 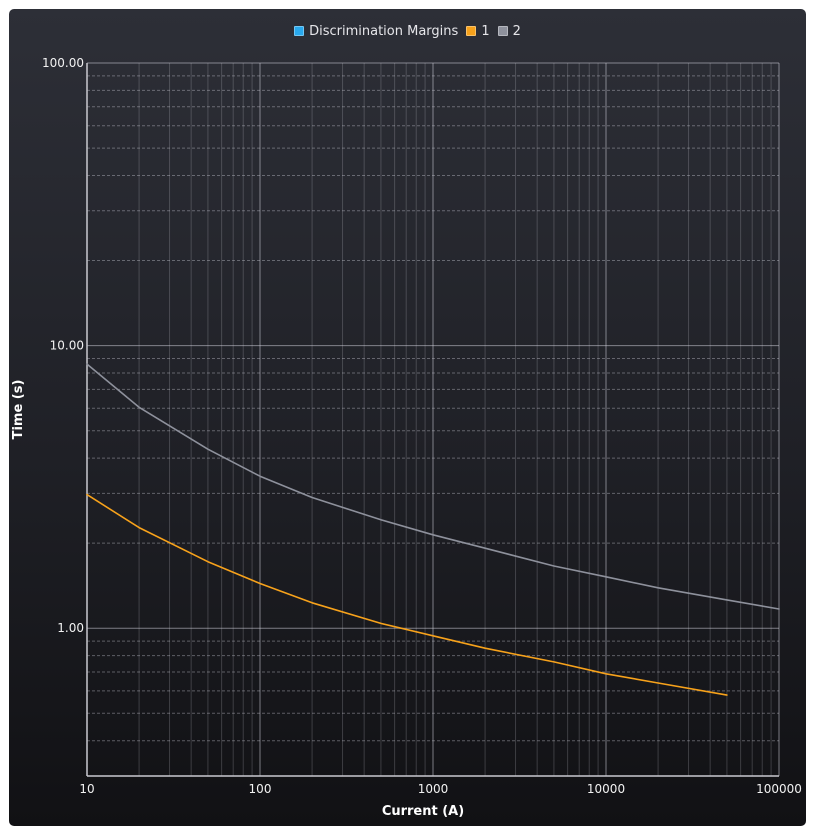 What do you see at coordinates (423, 811) in the screenshot?
I see `x-axis-title: Current (A)` at bounding box center [423, 811].